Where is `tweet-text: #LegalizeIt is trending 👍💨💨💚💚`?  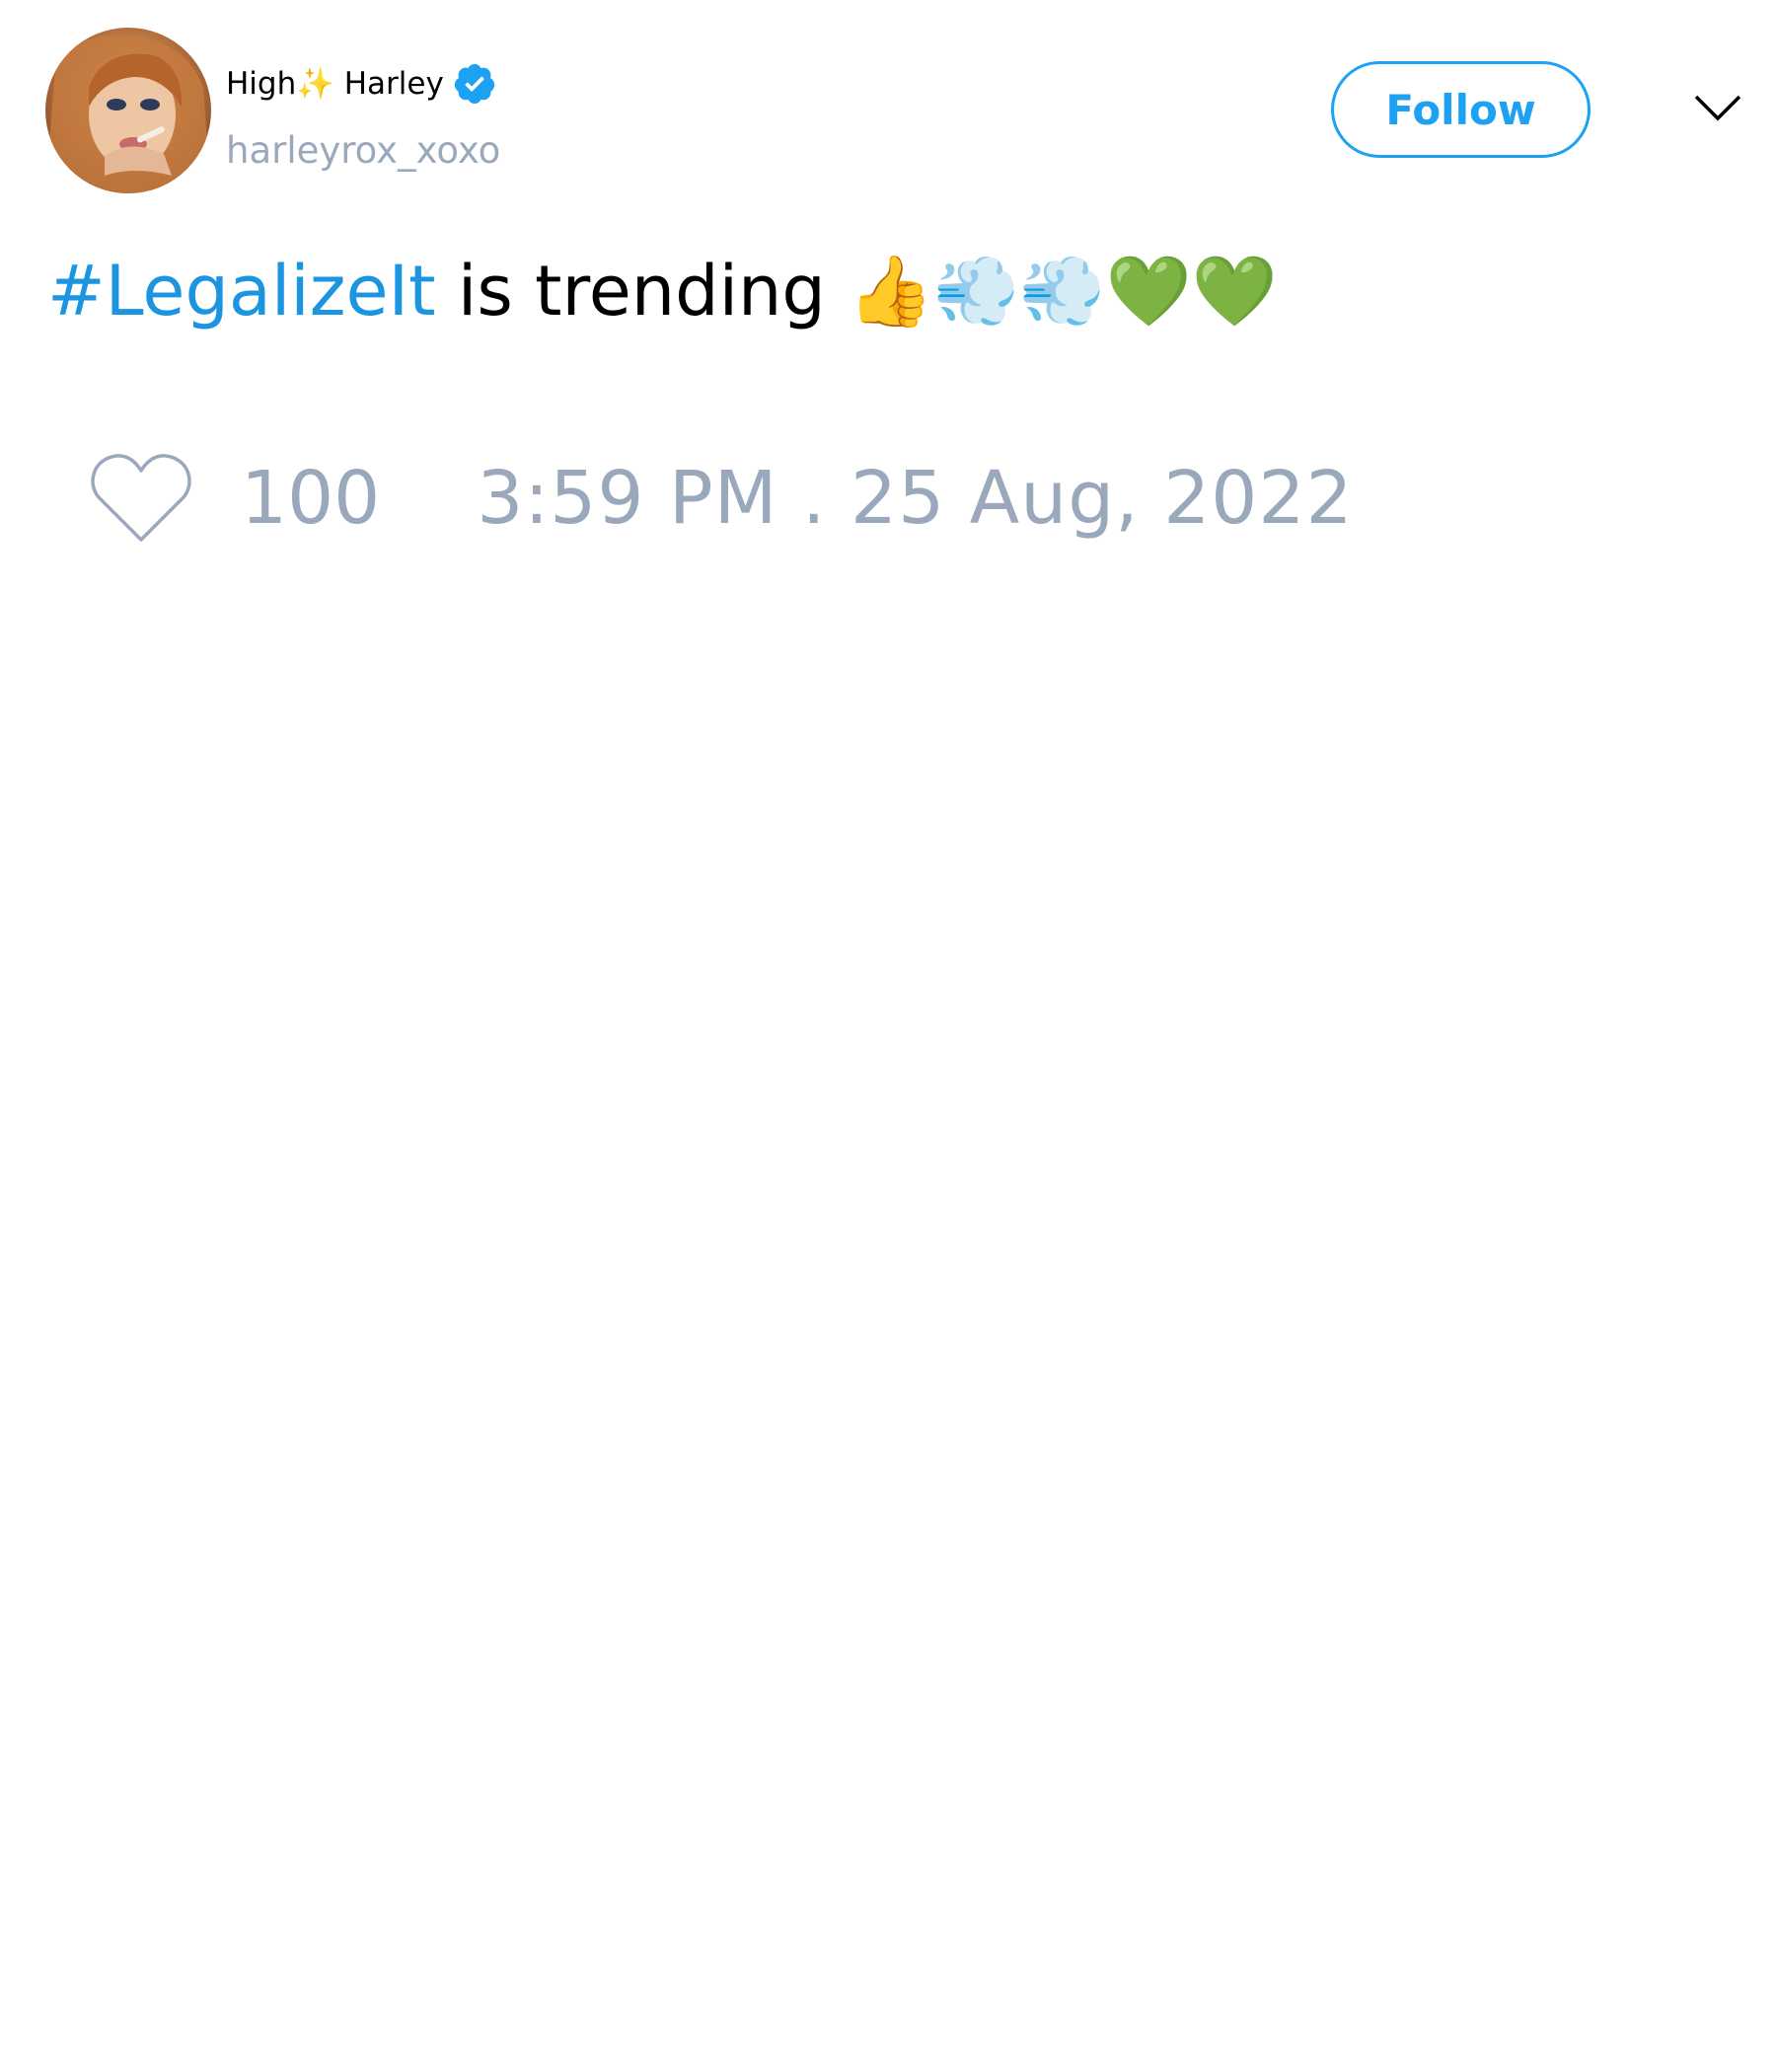 tweet-text: #LegalizeIt is trending 👍💨💨💚💚 is located at coordinates (662, 291).